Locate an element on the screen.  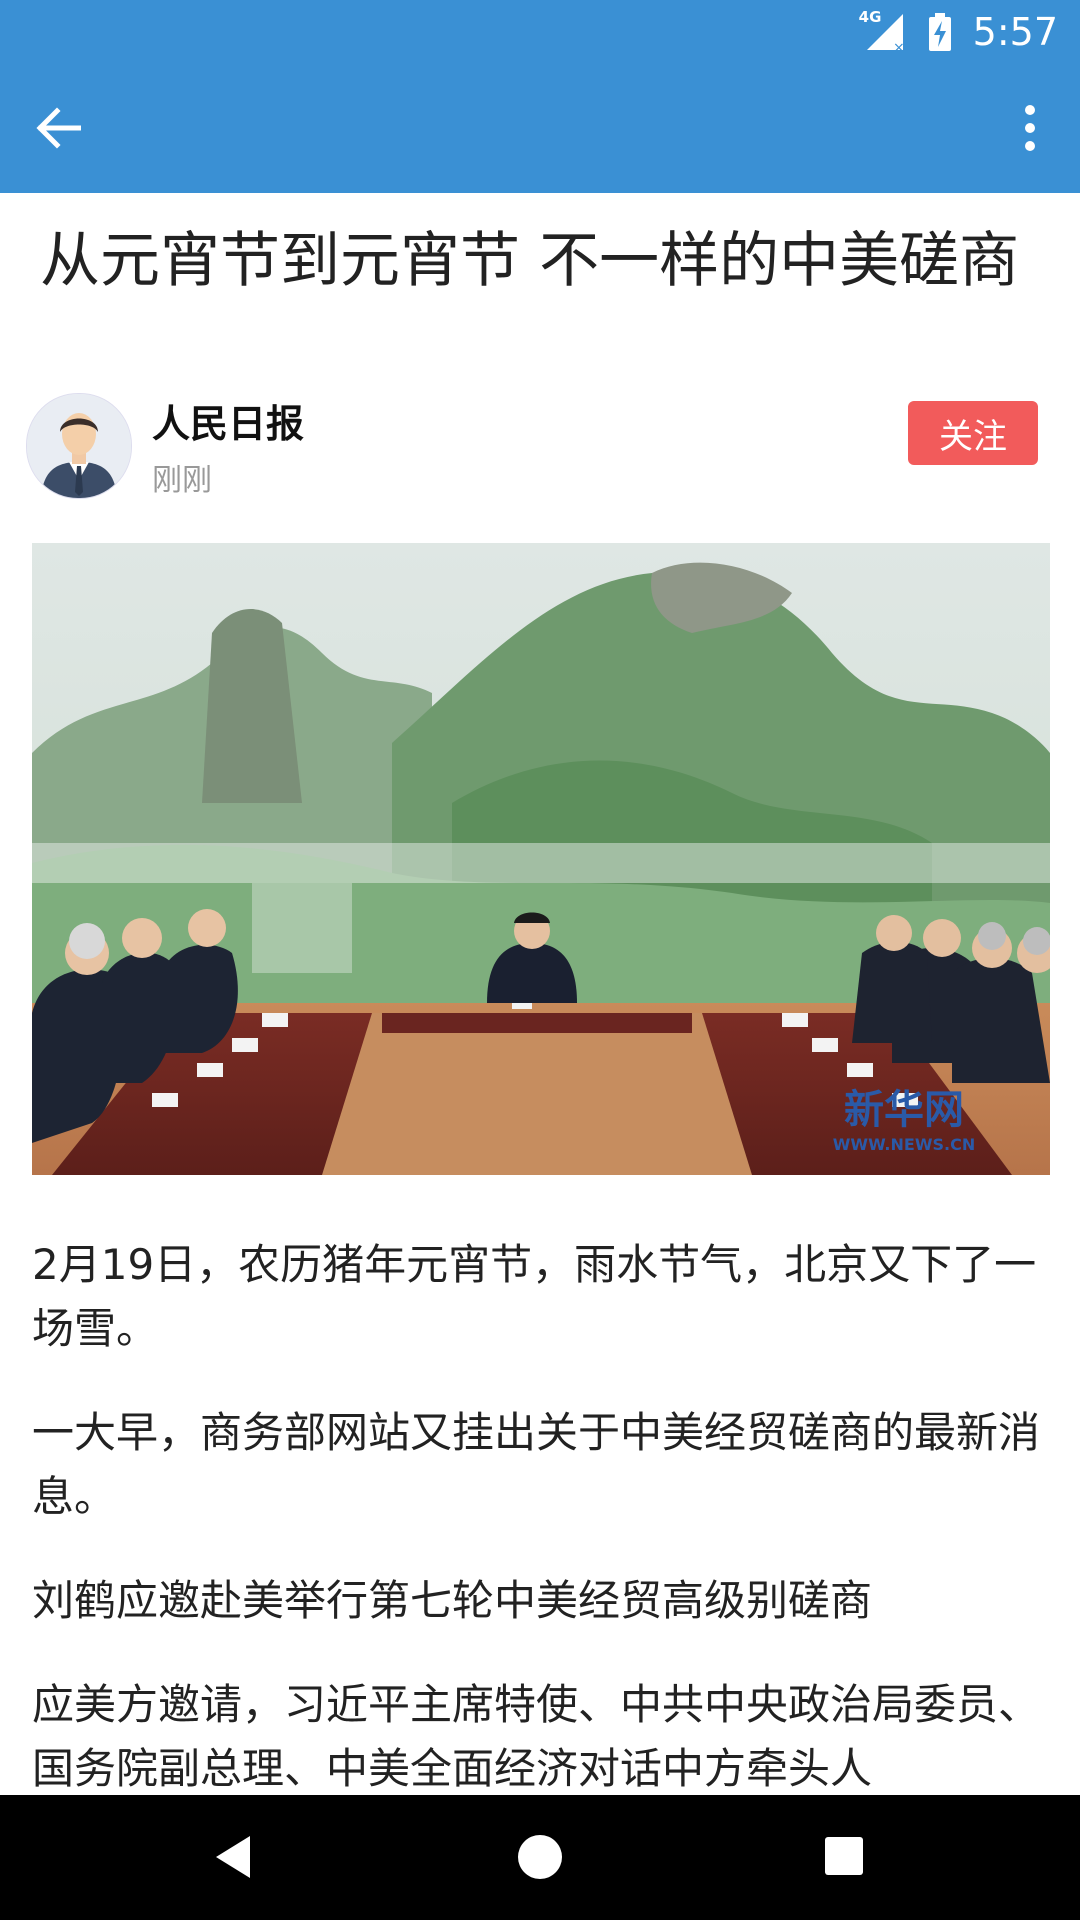
user-avatar-icon is located at coordinates (79, 446).